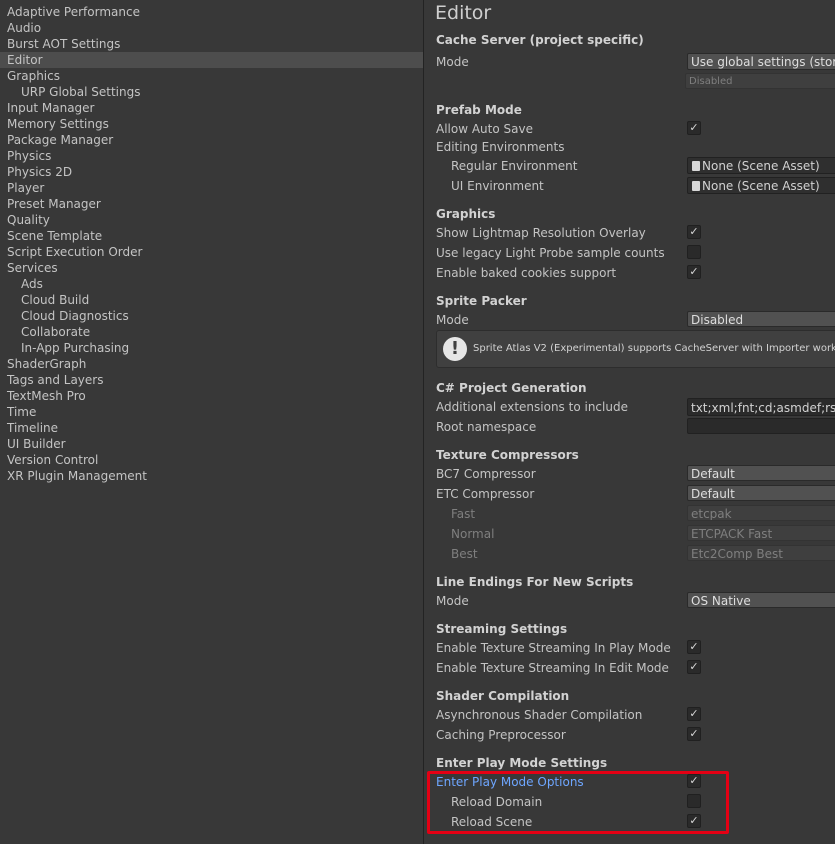 This screenshot has width=835, height=844. Describe the element at coordinates (211, 364) in the screenshot. I see `sidebar-item-shadergraph: ShaderGraph` at that location.